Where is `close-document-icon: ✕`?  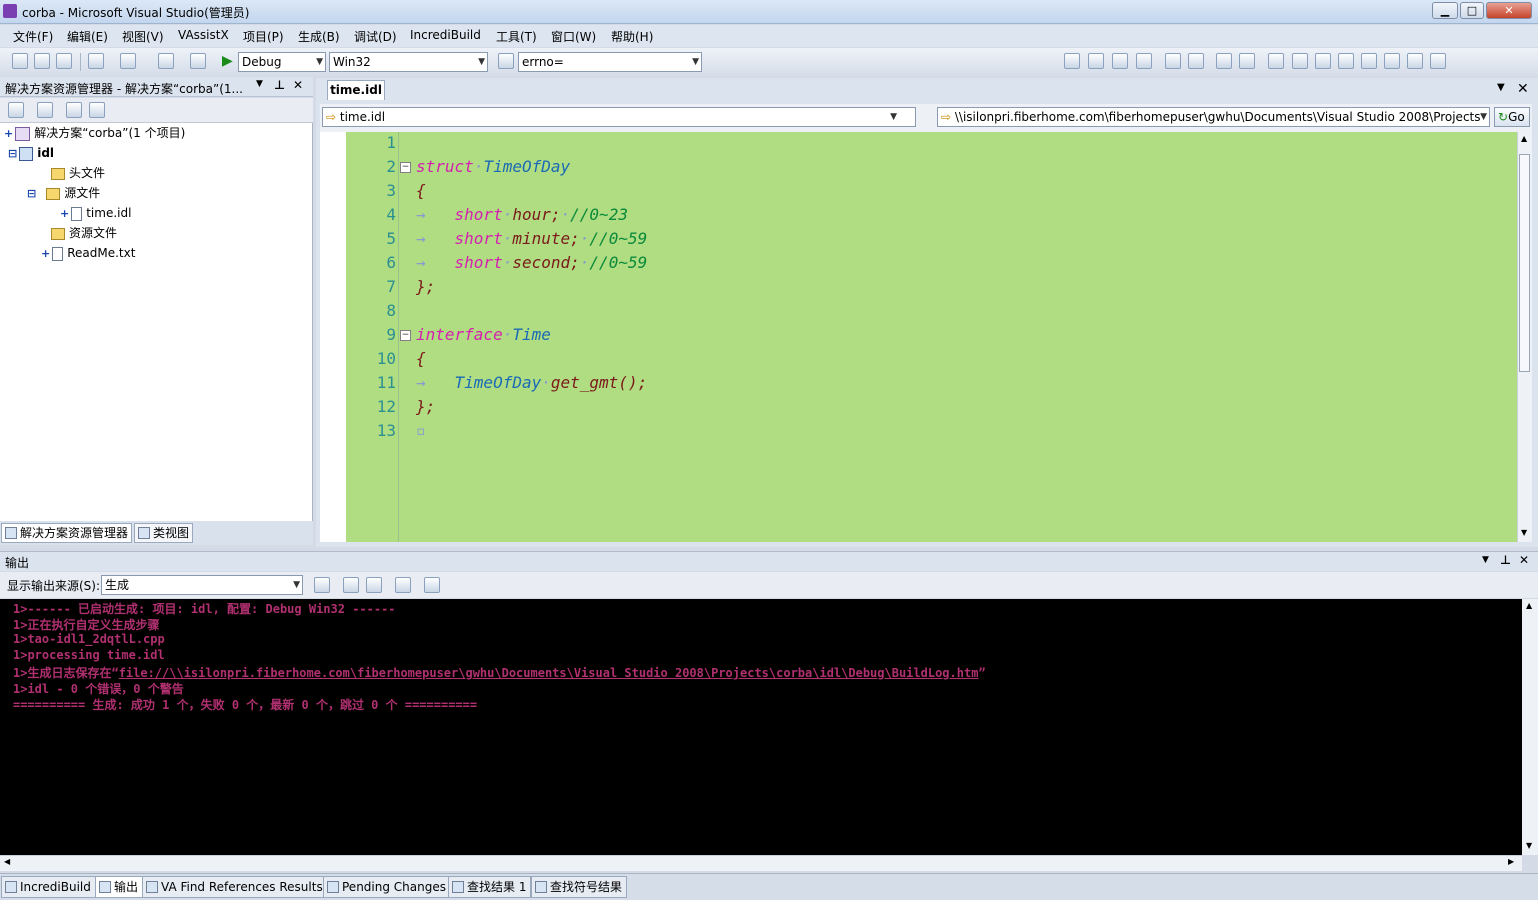
close-document-icon: ✕ is located at coordinates (1523, 89).